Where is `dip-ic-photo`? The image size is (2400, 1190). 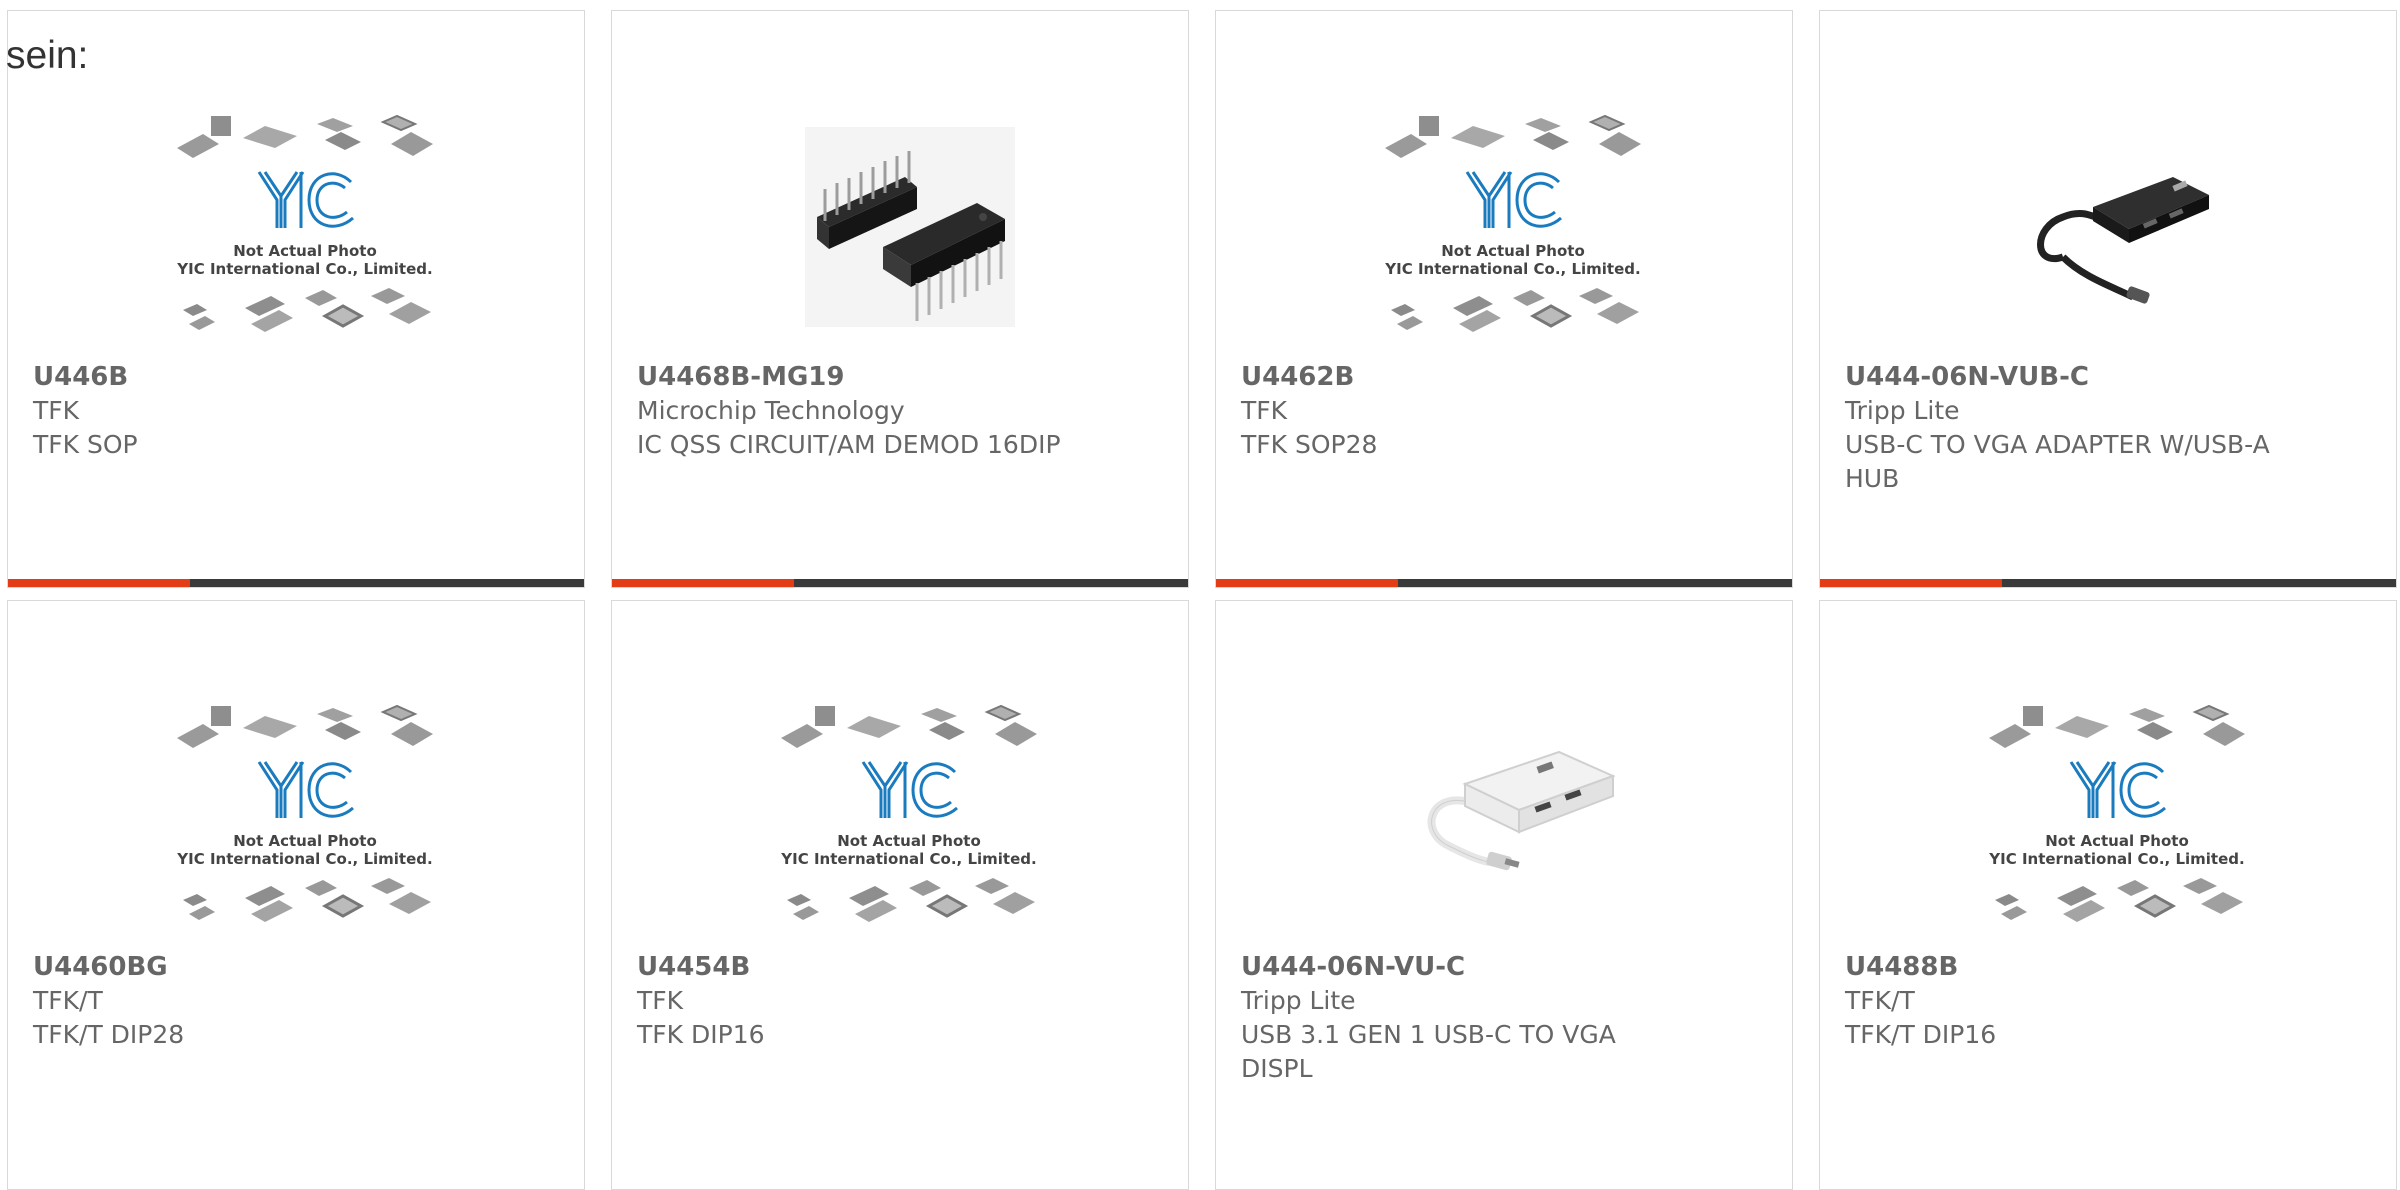
dip-ic-photo is located at coordinates (910, 227).